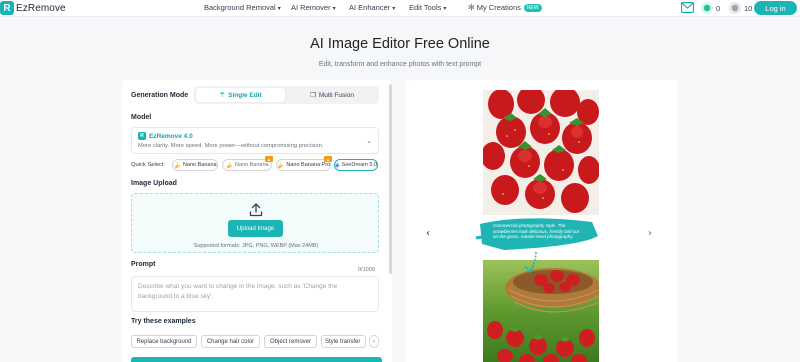 The height and width of the screenshot is (362, 800). I want to click on page-title: AI Image Editor Free Online, so click(400, 44).